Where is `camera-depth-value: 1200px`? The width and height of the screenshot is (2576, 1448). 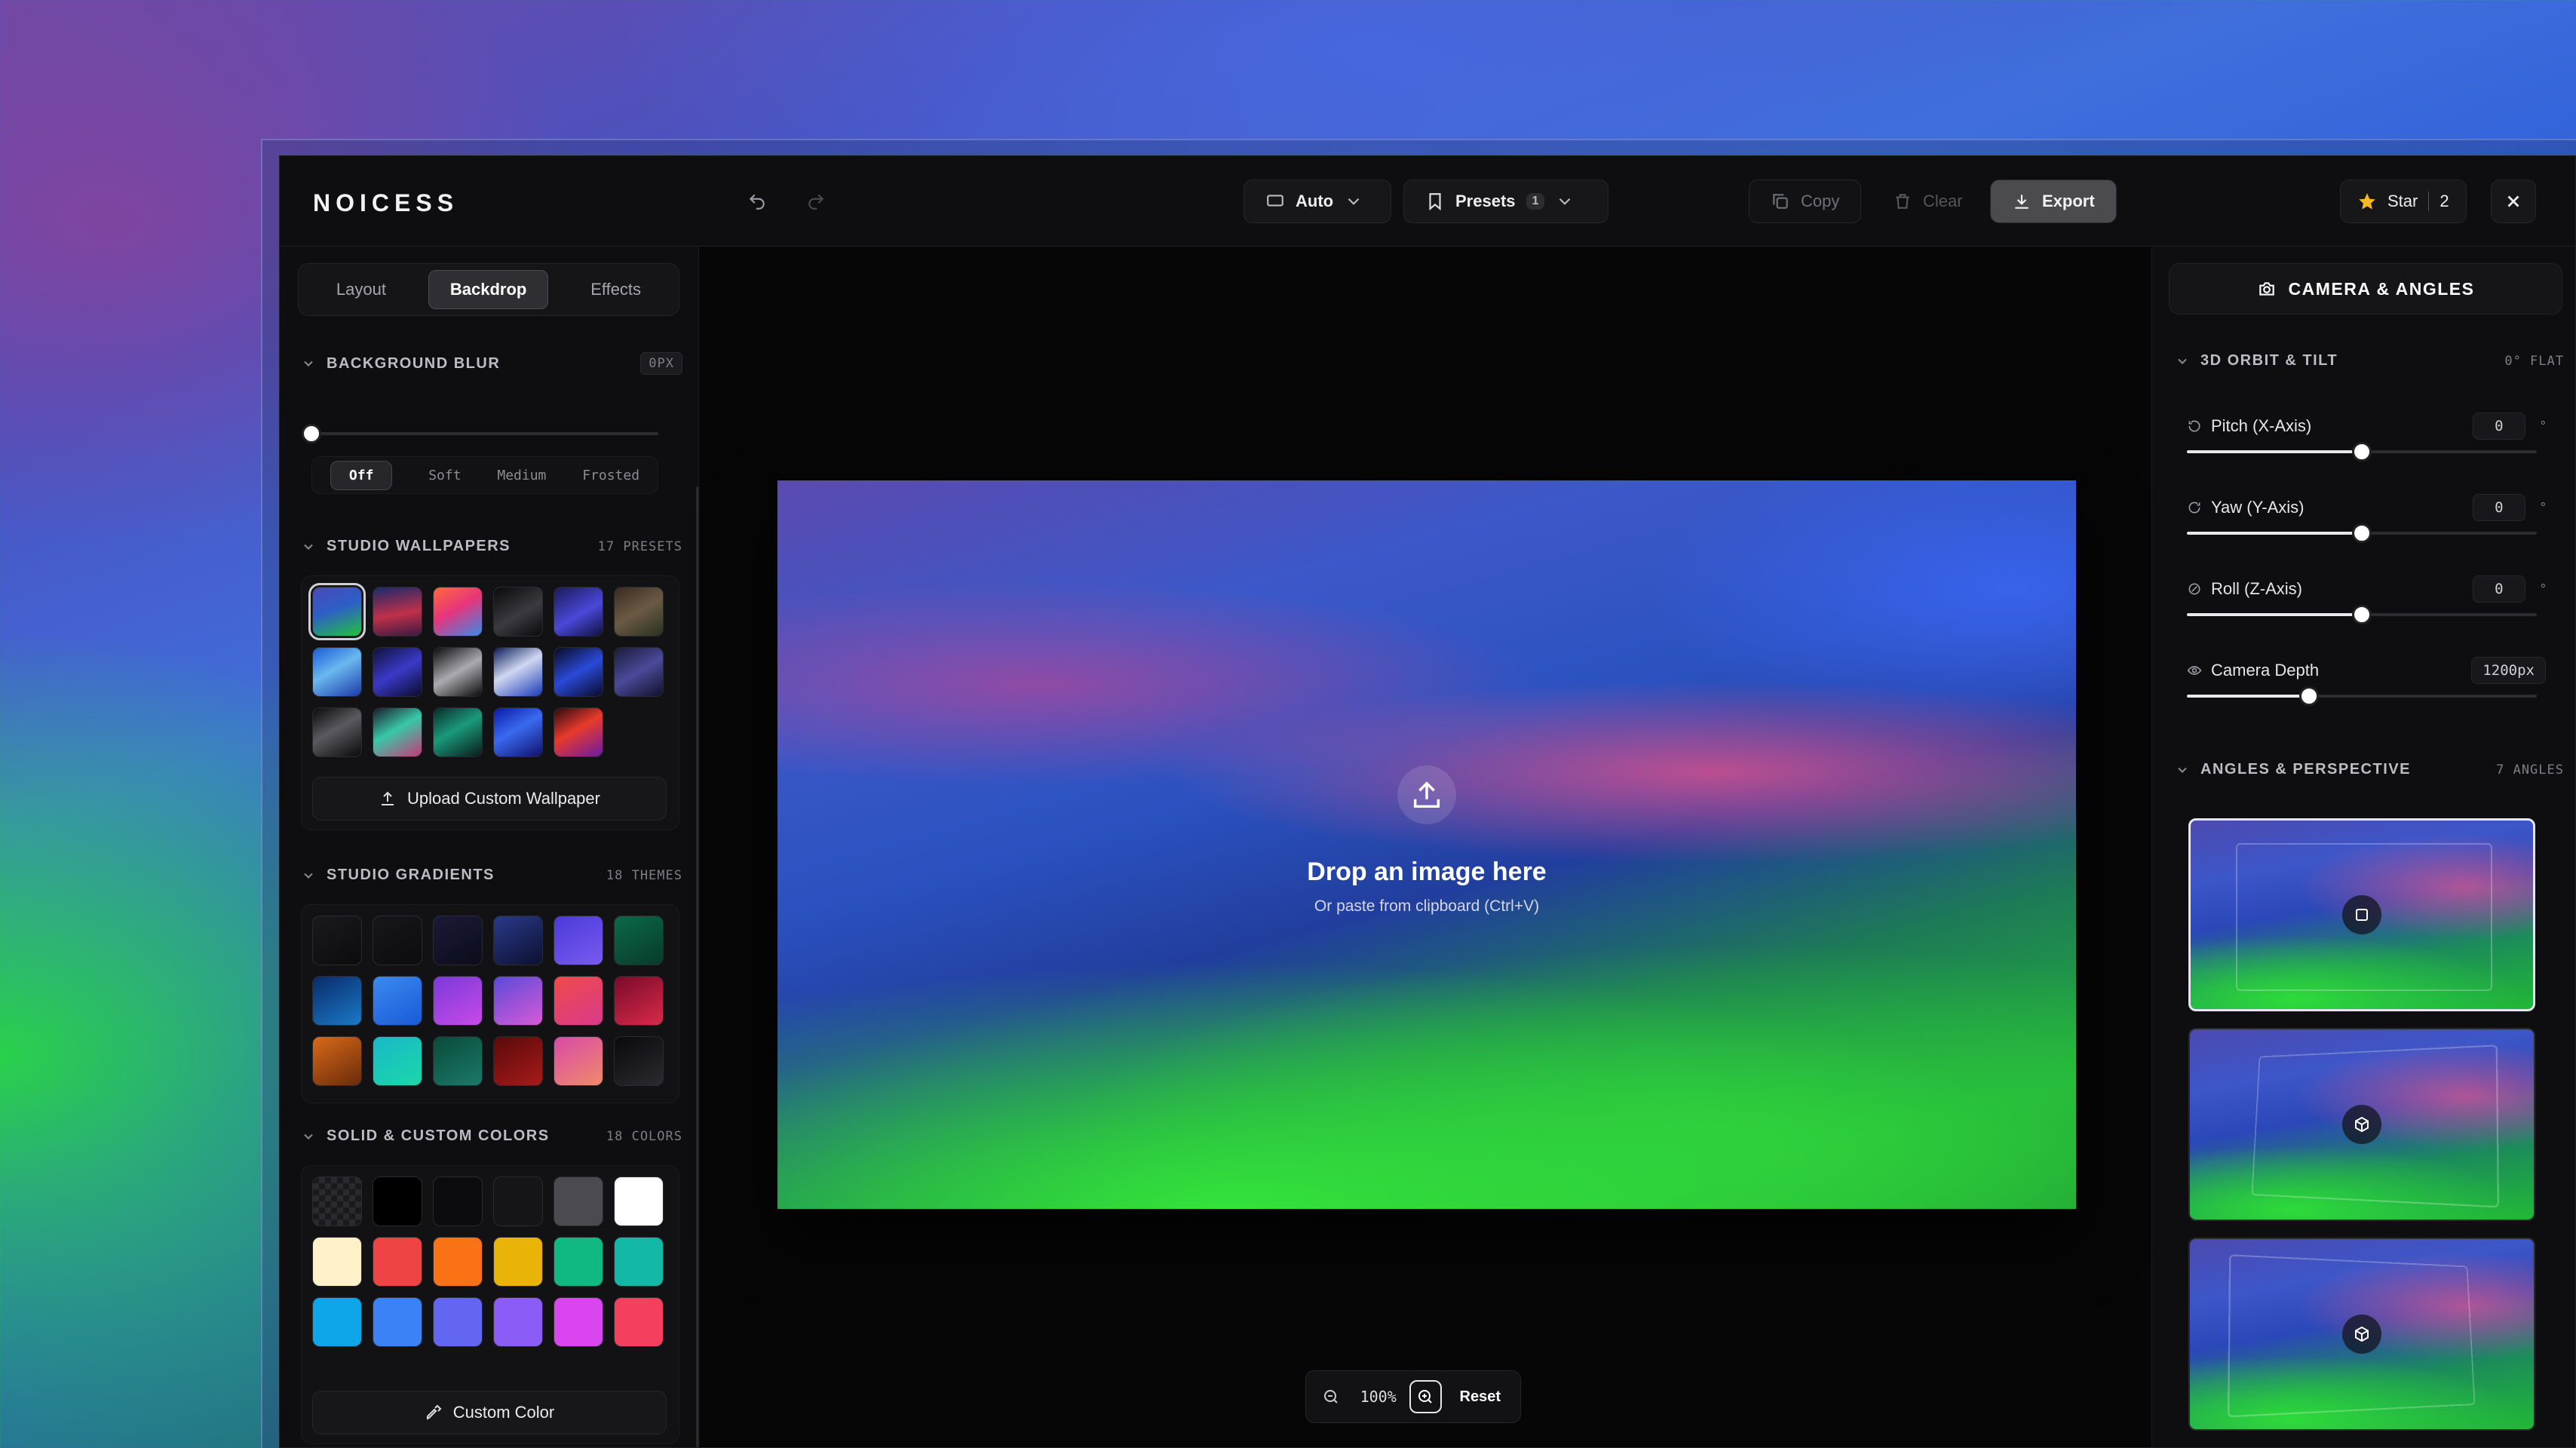 camera-depth-value: 1200px is located at coordinates (2508, 670).